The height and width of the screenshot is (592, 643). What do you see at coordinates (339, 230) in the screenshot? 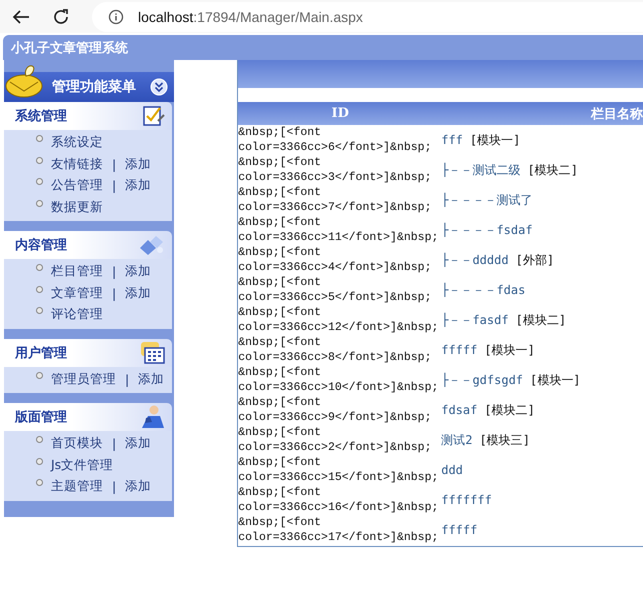
I see `table-cell-text: &nbsp;[<font color=3366cc>11</font>]&nbsp;` at bounding box center [339, 230].